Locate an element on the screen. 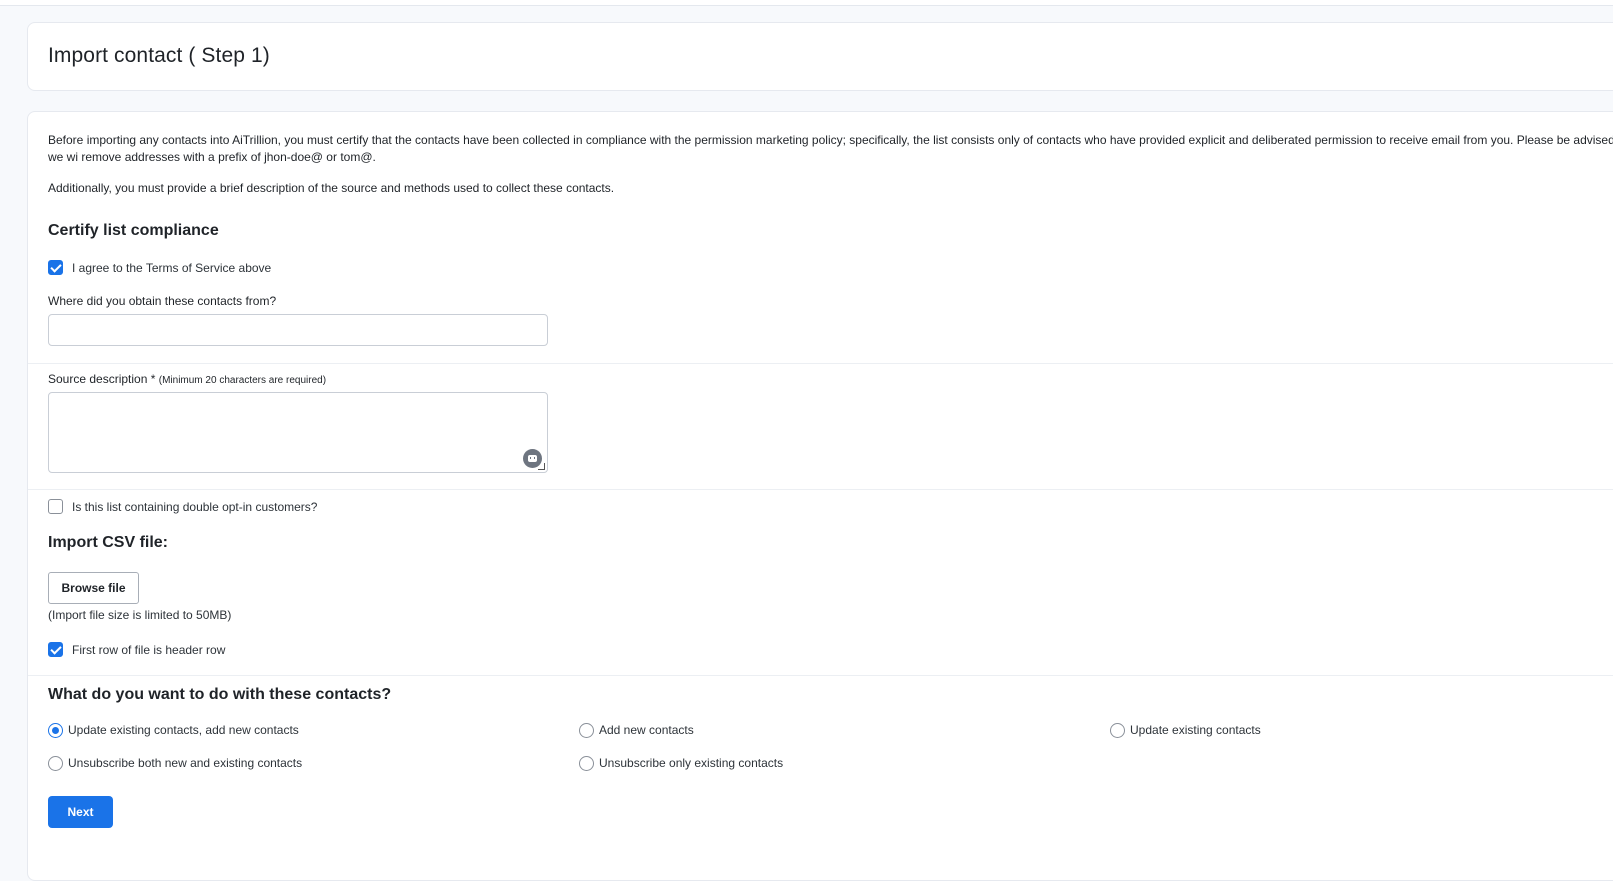  radio-unsubscribe-both is located at coordinates (55, 763).